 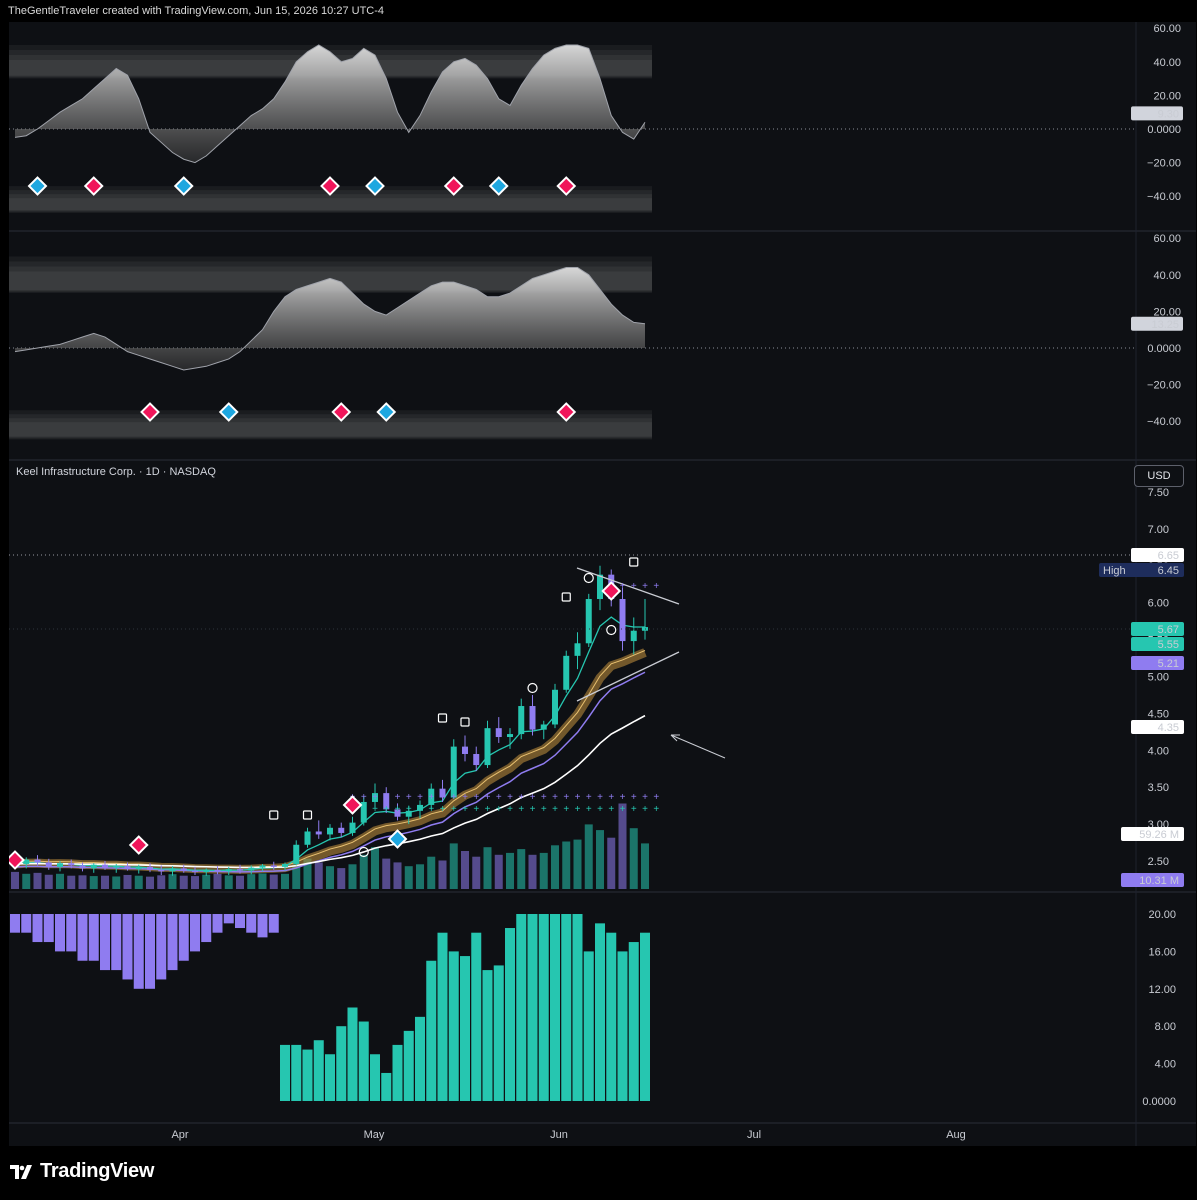 I want to click on ema-fast-badge-text: 5.55, so click(x=1168, y=645).